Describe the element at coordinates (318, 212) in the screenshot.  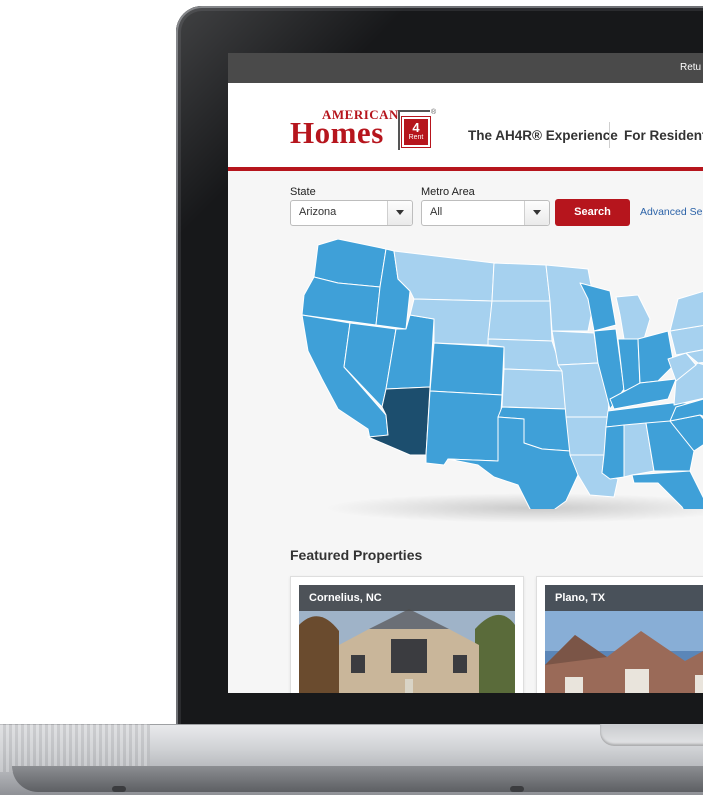
I see `state-select-value: Arizona` at that location.